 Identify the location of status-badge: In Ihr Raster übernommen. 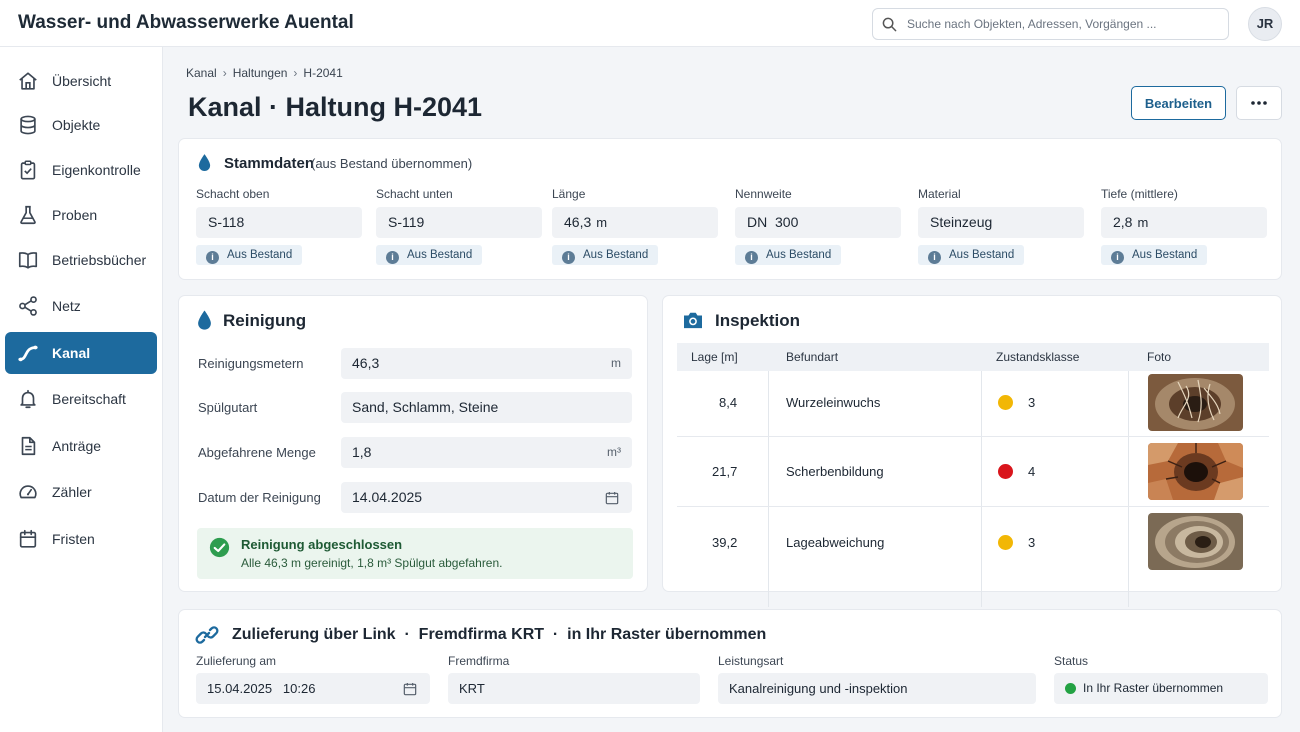
(1161, 688).